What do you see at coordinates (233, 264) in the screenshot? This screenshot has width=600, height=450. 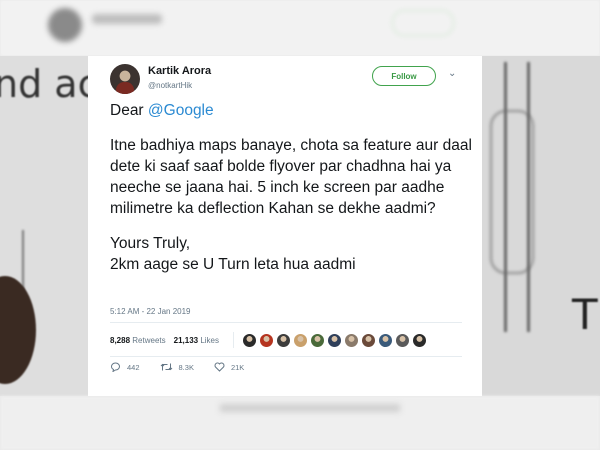 I see `tweet-signoff-line2: 2km aage se U Turn leta hua aadmi` at bounding box center [233, 264].